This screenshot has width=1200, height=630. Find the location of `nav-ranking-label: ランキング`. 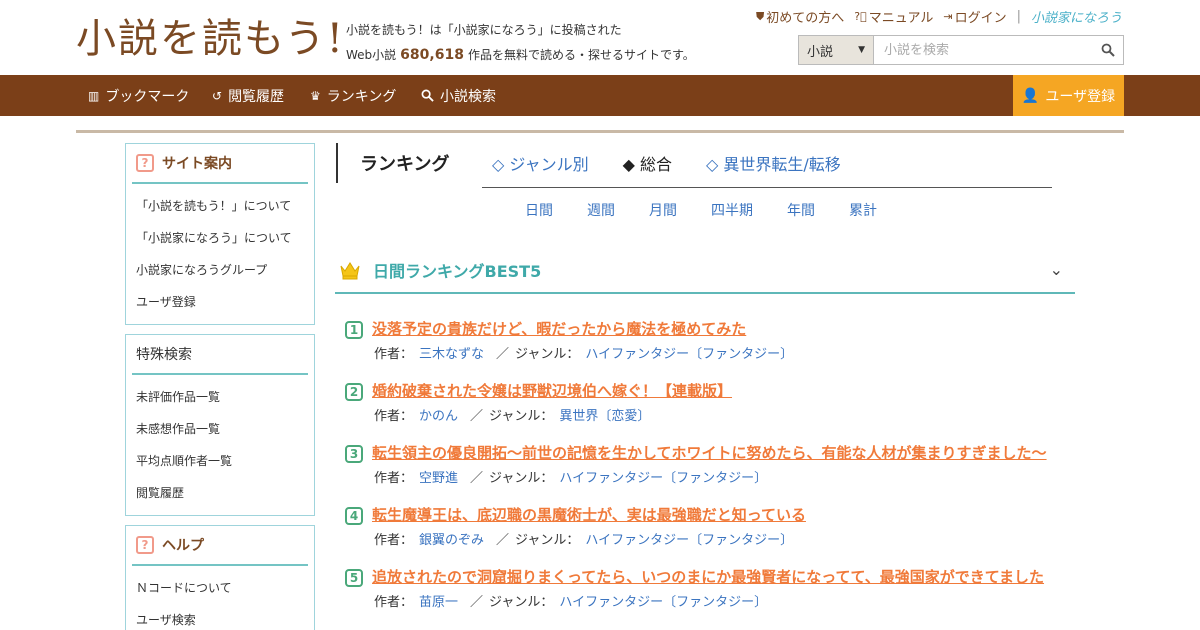

nav-ranking-label: ランキング is located at coordinates (361, 96).